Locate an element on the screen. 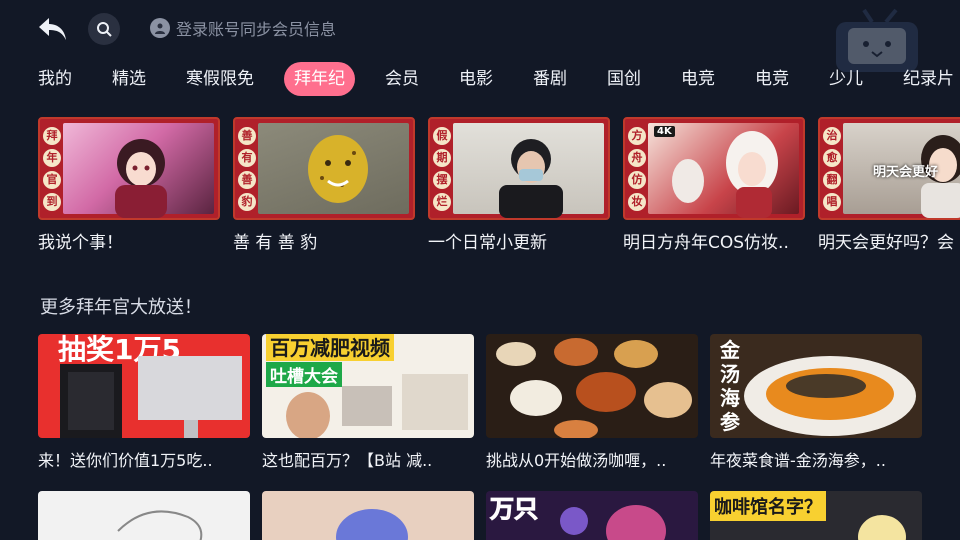 The image size is (960, 540). sketch-image is located at coordinates (160, 525).